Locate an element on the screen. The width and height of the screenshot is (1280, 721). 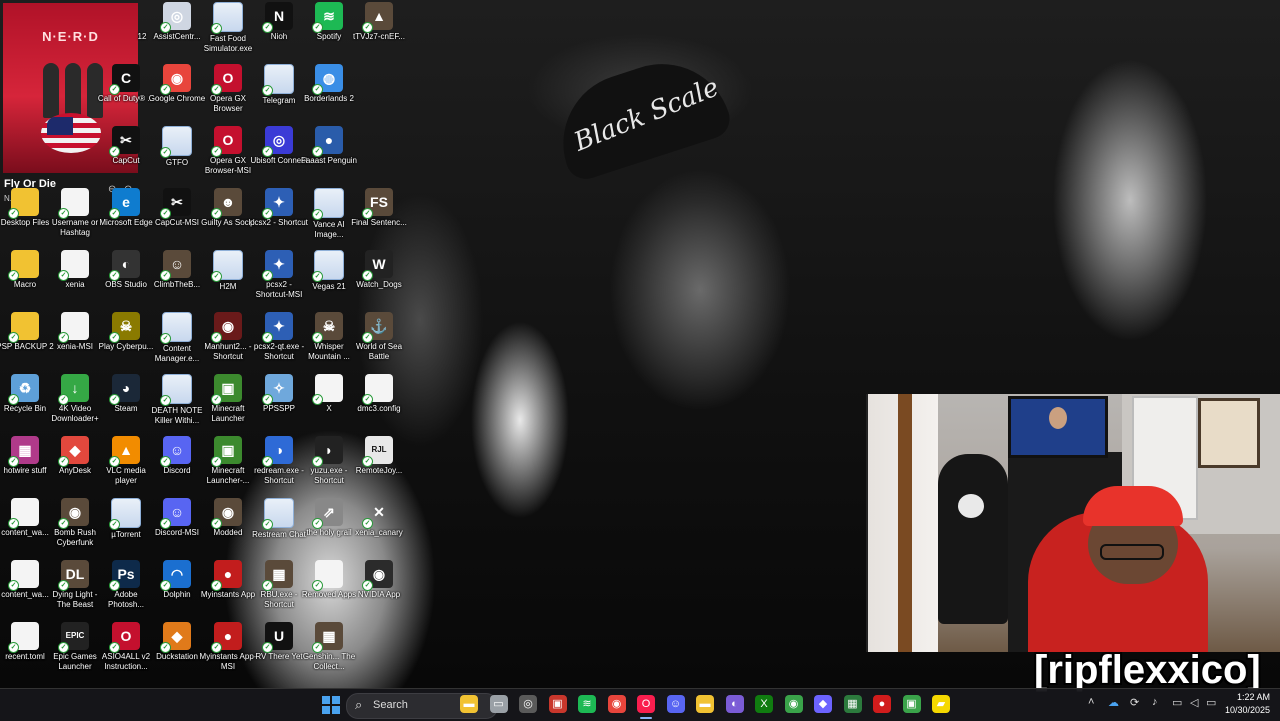
desktop-icon: W ✓ Watch_Dogs is located at coordinates (379, 276).